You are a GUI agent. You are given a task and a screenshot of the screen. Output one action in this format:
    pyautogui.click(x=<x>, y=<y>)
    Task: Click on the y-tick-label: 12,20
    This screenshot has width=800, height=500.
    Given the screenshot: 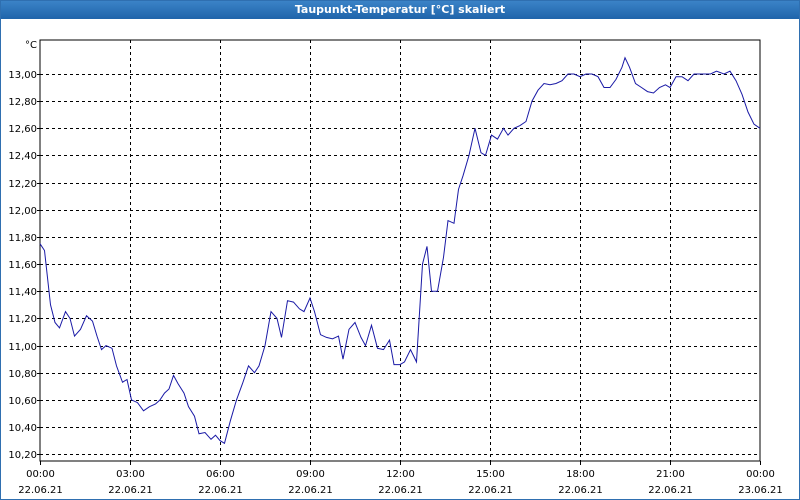 What is the action you would take?
    pyautogui.click(x=22, y=184)
    